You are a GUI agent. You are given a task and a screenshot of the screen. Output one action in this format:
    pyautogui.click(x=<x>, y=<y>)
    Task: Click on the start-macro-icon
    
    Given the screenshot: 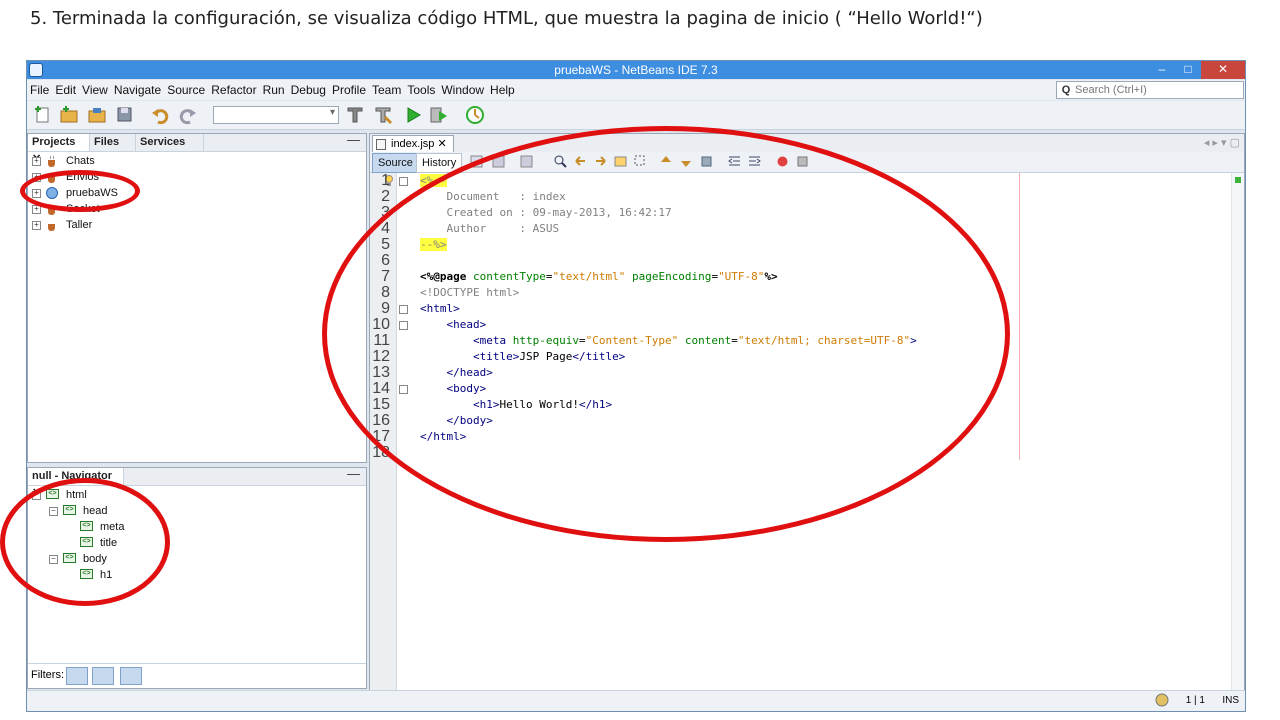 What is the action you would take?
    pyautogui.click(x=782, y=161)
    